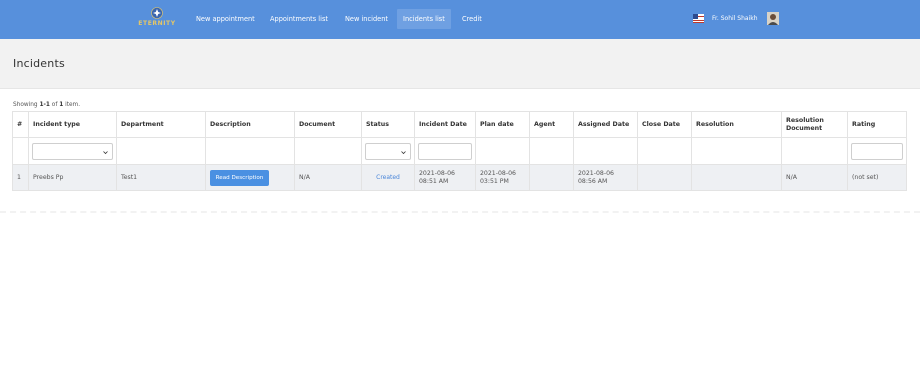  Describe the element at coordinates (157, 13) in the screenshot. I see `eternity-logo-icon` at that location.